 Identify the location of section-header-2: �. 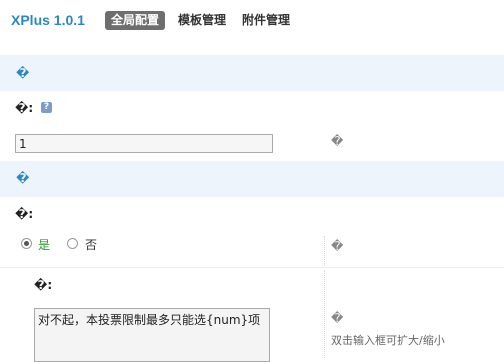
(252, 179).